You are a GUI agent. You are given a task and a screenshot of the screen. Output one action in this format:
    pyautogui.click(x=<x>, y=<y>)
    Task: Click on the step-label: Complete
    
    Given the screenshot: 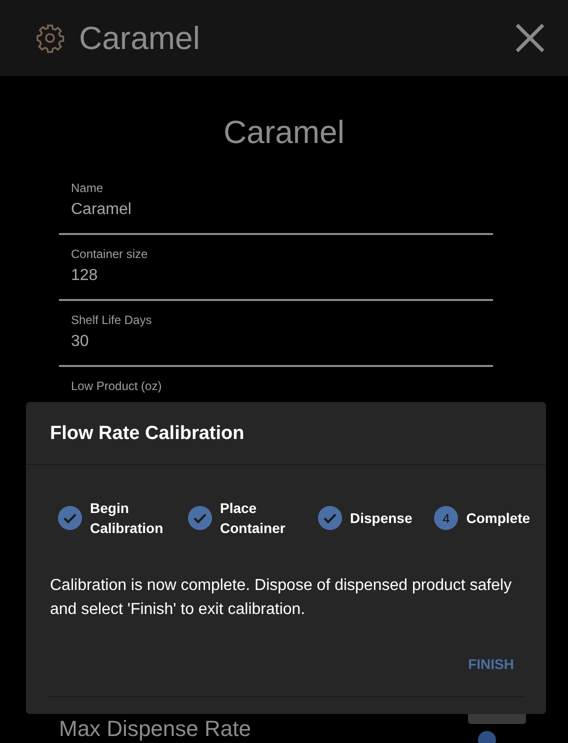 What is the action you would take?
    pyautogui.click(x=498, y=518)
    